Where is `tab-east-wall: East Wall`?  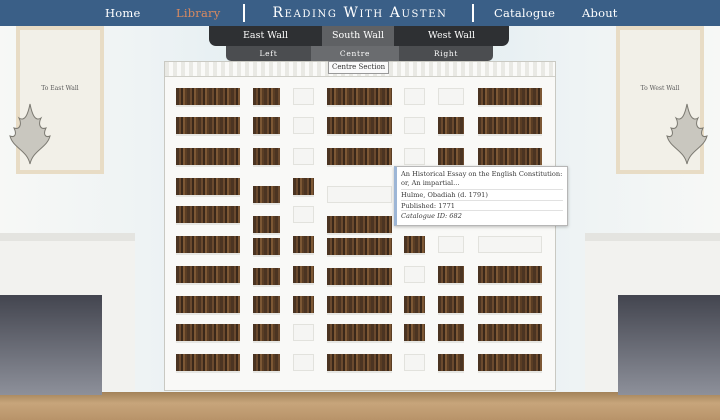 tab-east-wall: East Wall is located at coordinates (265, 36).